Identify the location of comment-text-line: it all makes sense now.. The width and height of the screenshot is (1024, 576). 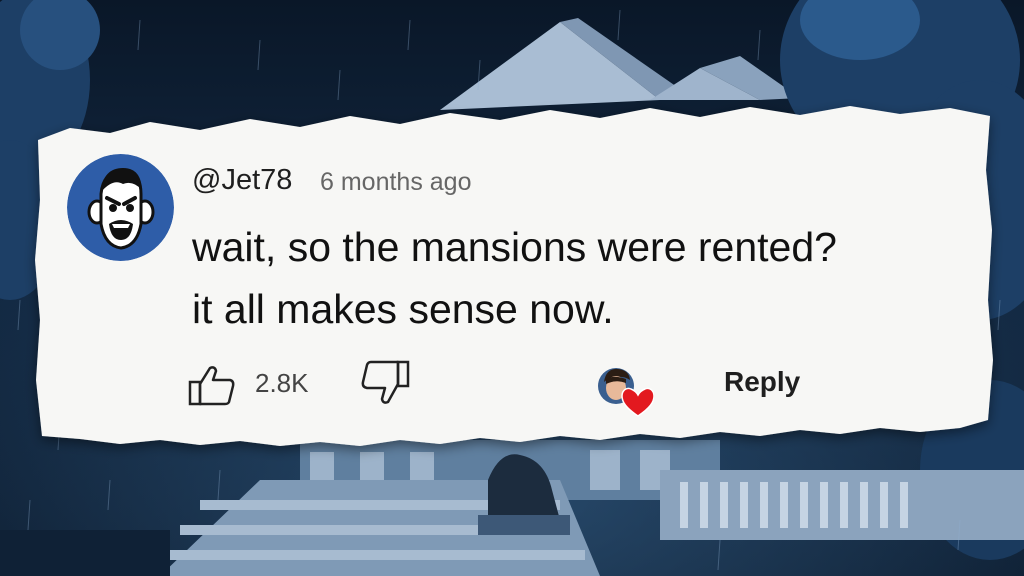
(403, 309).